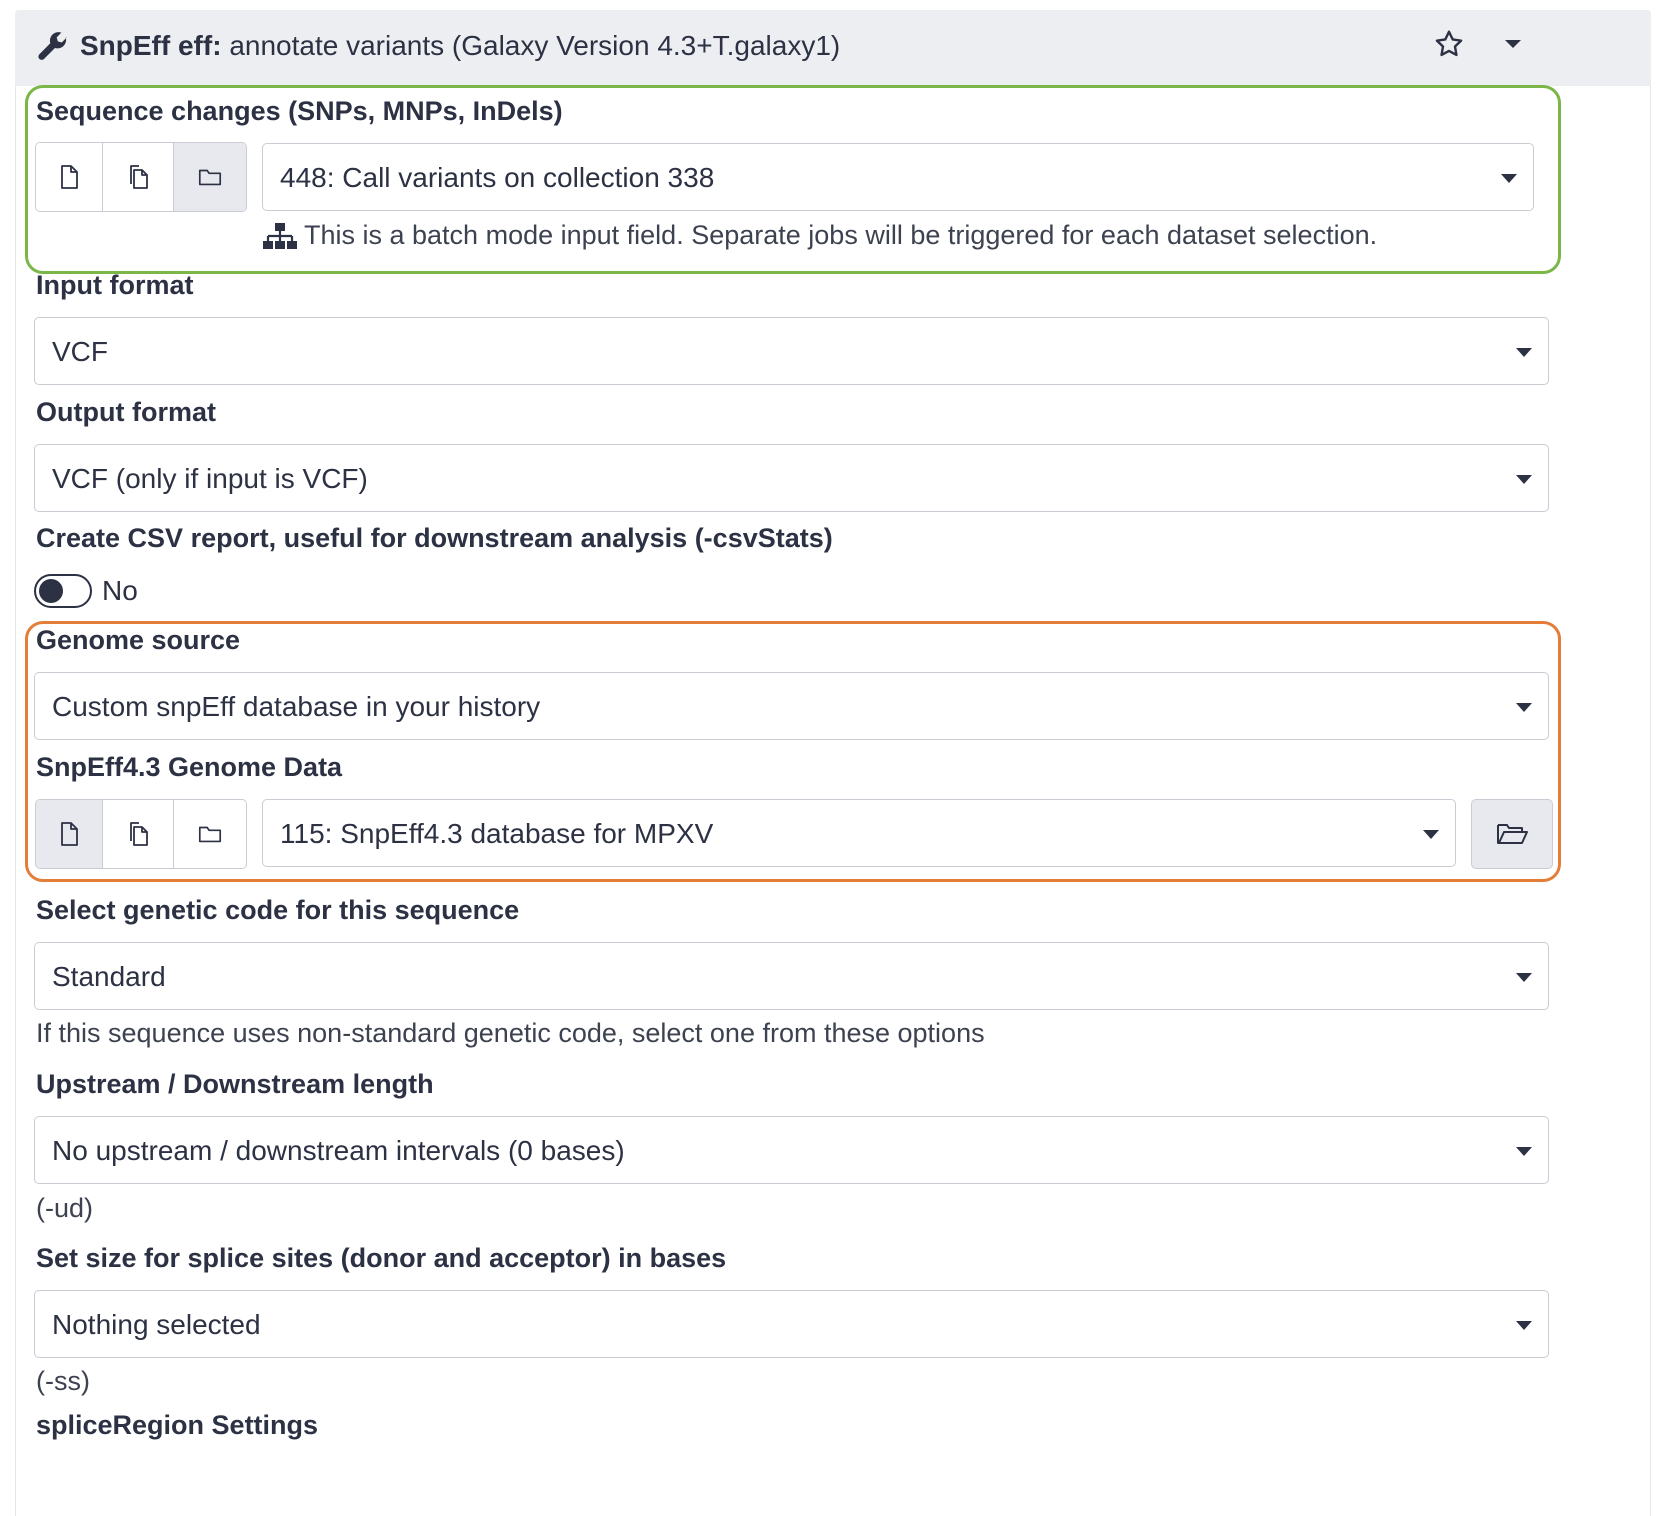 This screenshot has height=1516, width=1666. I want to click on sequence-changes-value: 448: Call variants on collection 338, so click(497, 177).